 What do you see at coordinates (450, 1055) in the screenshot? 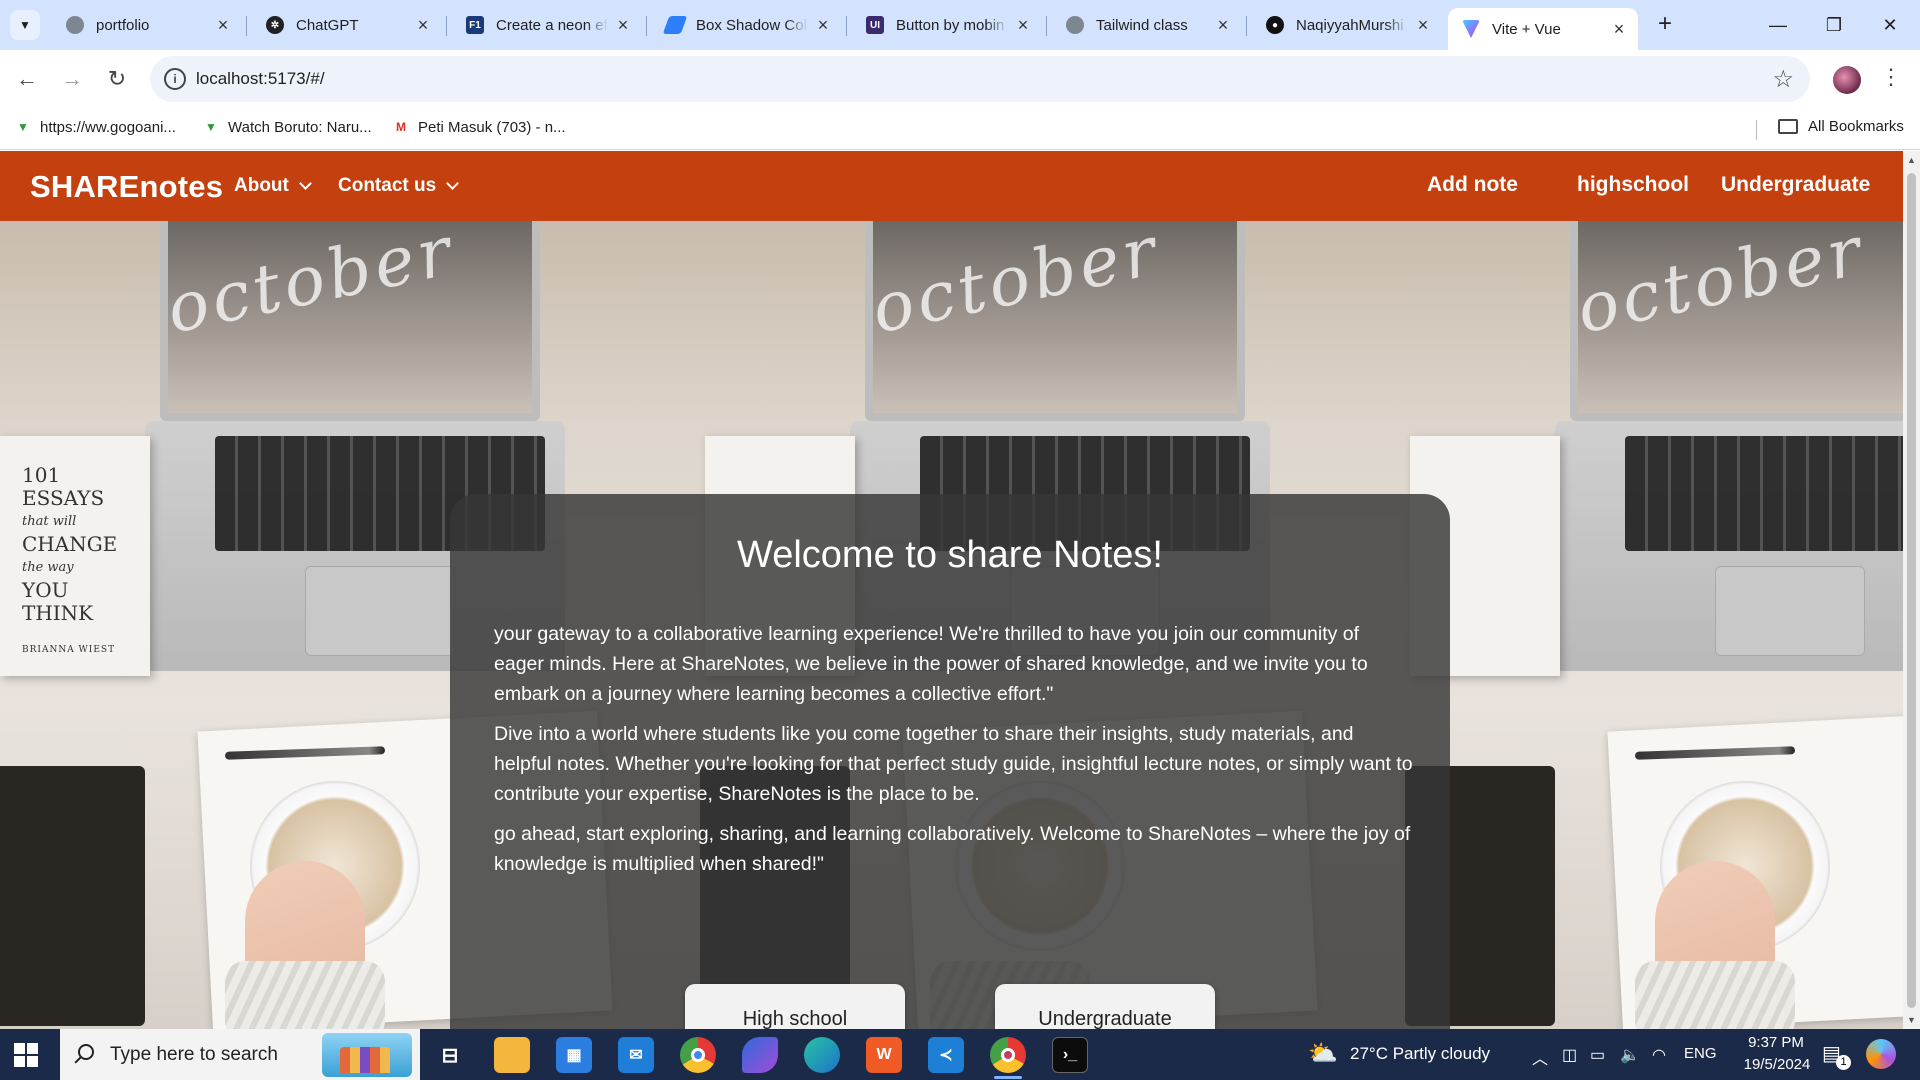
I see `task-view-icon: ⊟` at bounding box center [450, 1055].